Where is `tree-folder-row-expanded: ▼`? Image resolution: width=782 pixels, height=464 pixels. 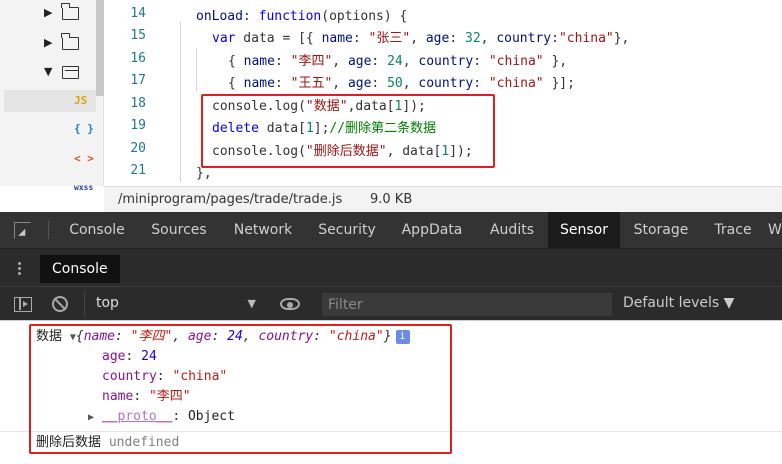 tree-folder-row-expanded: ▼ is located at coordinates (48, 72).